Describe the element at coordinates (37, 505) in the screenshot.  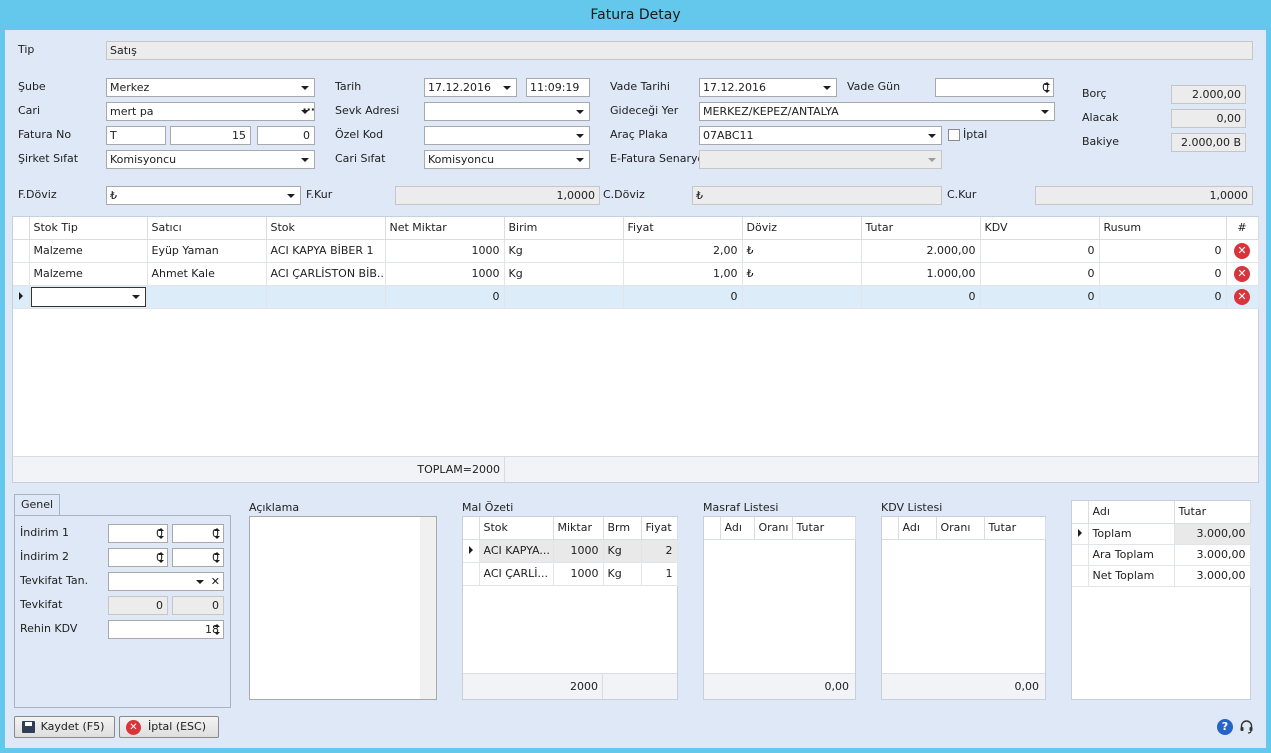
I see `tab-genel: Genel` at that location.